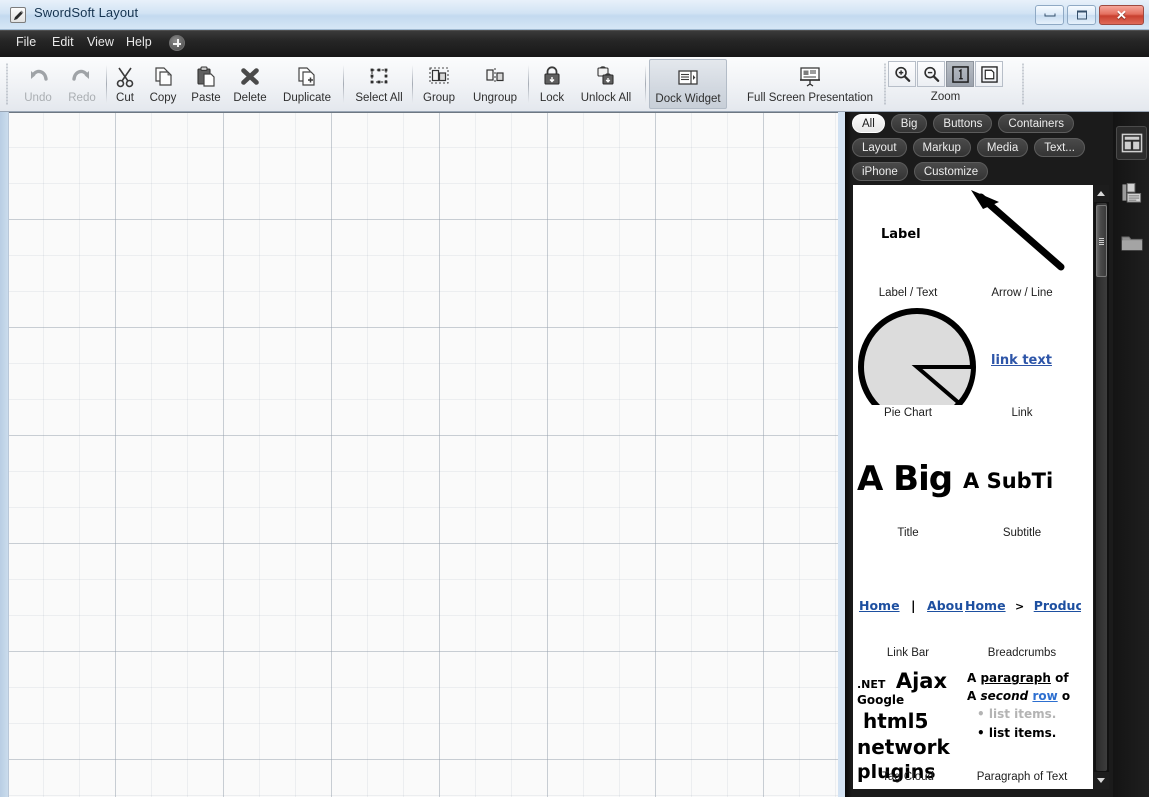  What do you see at coordinates (880, 787) in the screenshot?
I see `tag-prese: prese` at bounding box center [880, 787].